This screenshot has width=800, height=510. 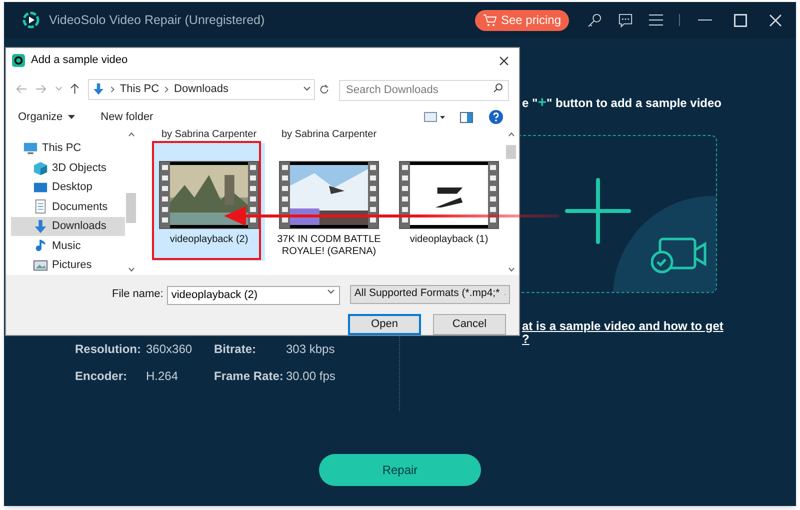 What do you see at coordinates (430, 294) in the screenshot?
I see `file-type-dropdown: All Supported Formats (*.mp4;*` at bounding box center [430, 294].